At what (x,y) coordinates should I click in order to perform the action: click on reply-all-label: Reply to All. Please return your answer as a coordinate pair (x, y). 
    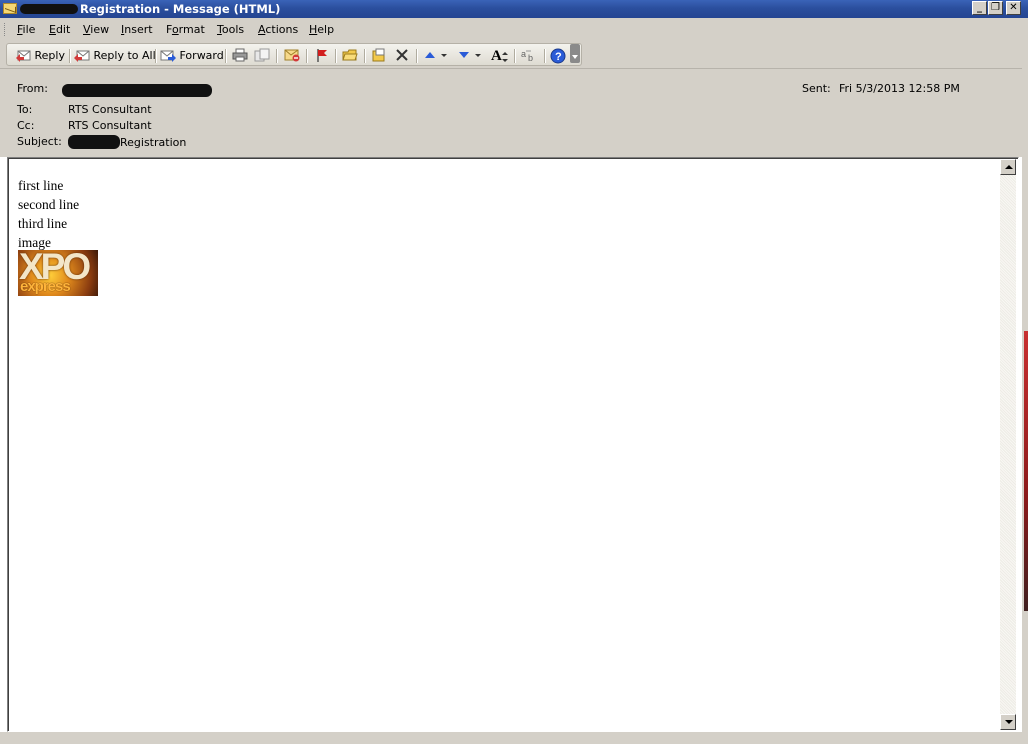
    Looking at the image, I should click on (124, 55).